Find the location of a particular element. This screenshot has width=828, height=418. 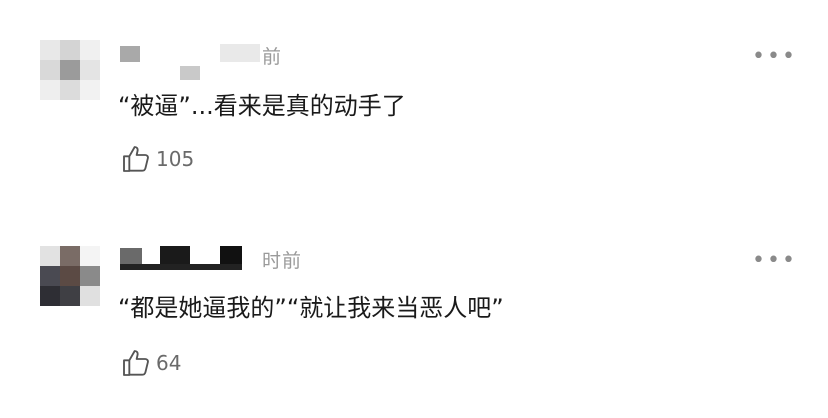

comment-time: 前 is located at coordinates (272, 57).